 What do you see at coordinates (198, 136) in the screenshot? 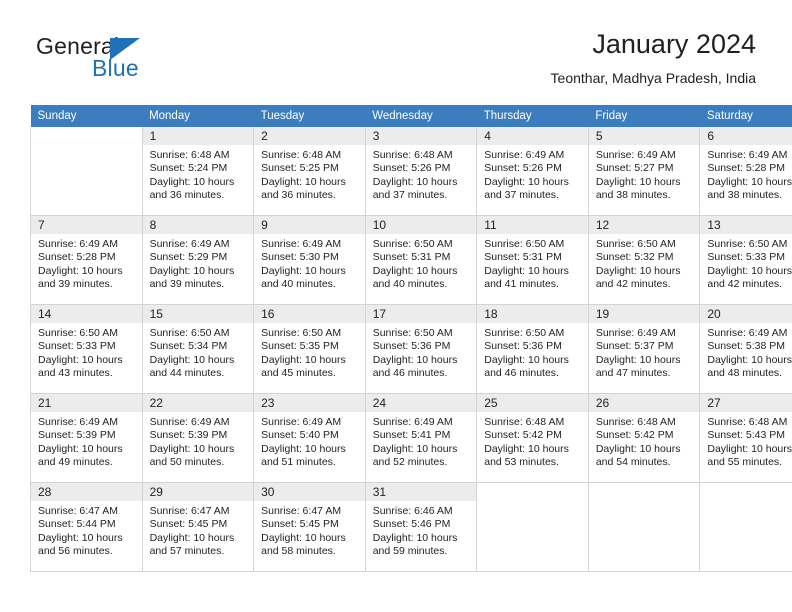
I see `day-number: 1` at bounding box center [198, 136].